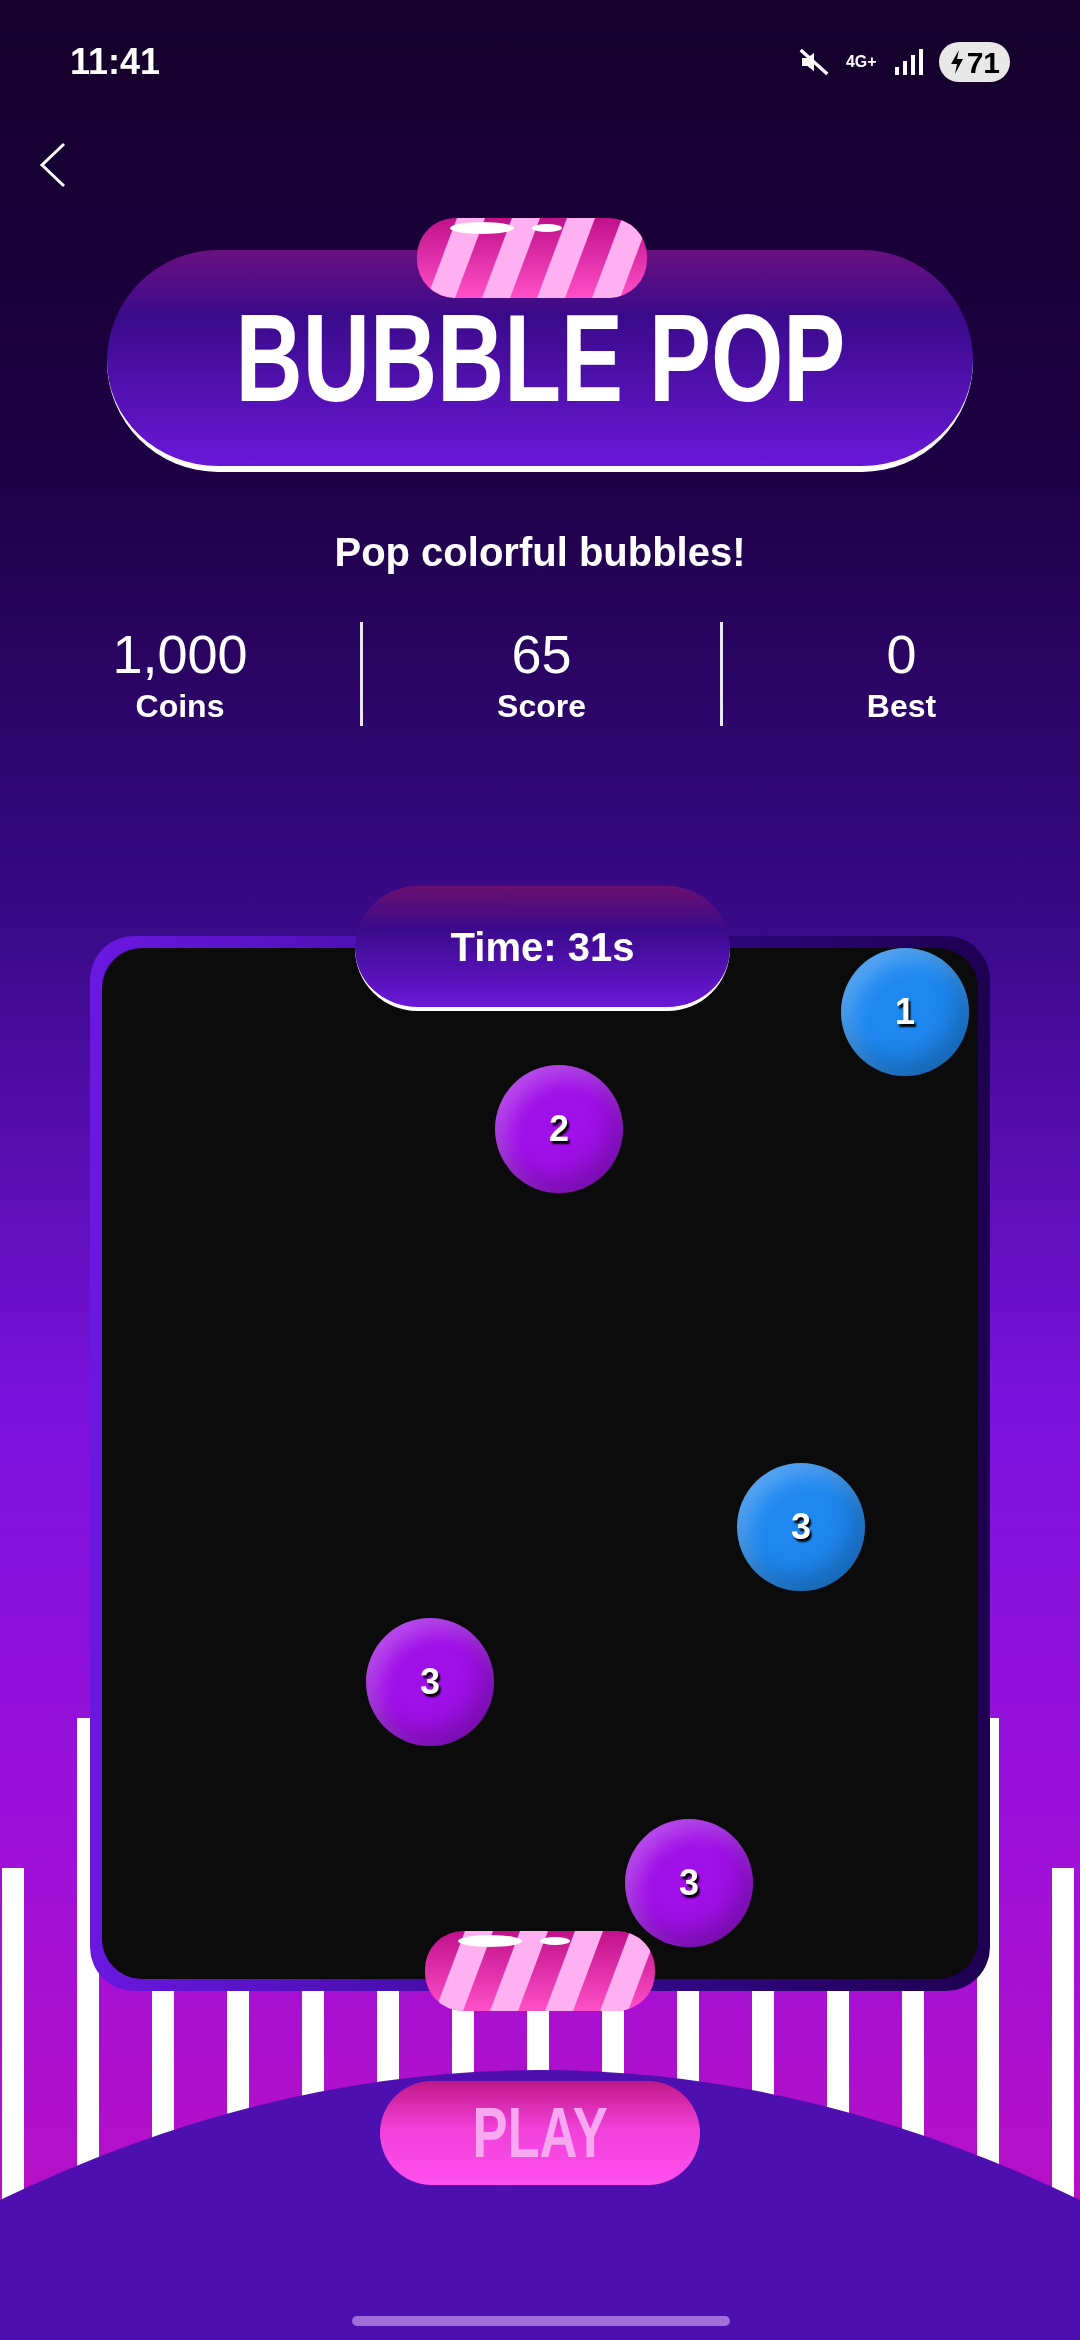 The width and height of the screenshot is (1080, 2340). I want to click on stat-label: Coins, so click(180, 706).